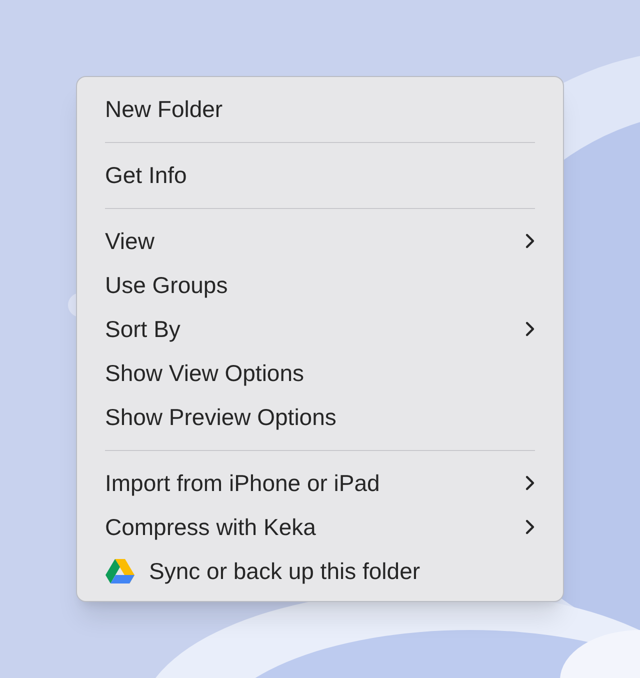  What do you see at coordinates (320, 285) in the screenshot?
I see `menu-item: Use Groups` at bounding box center [320, 285].